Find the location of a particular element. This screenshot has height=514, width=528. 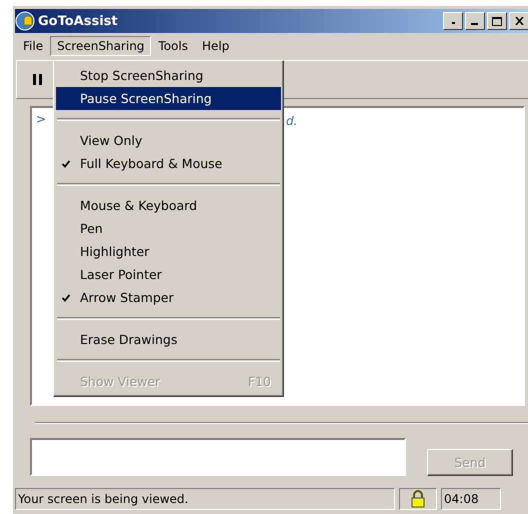

padlock-icon is located at coordinates (418, 499).